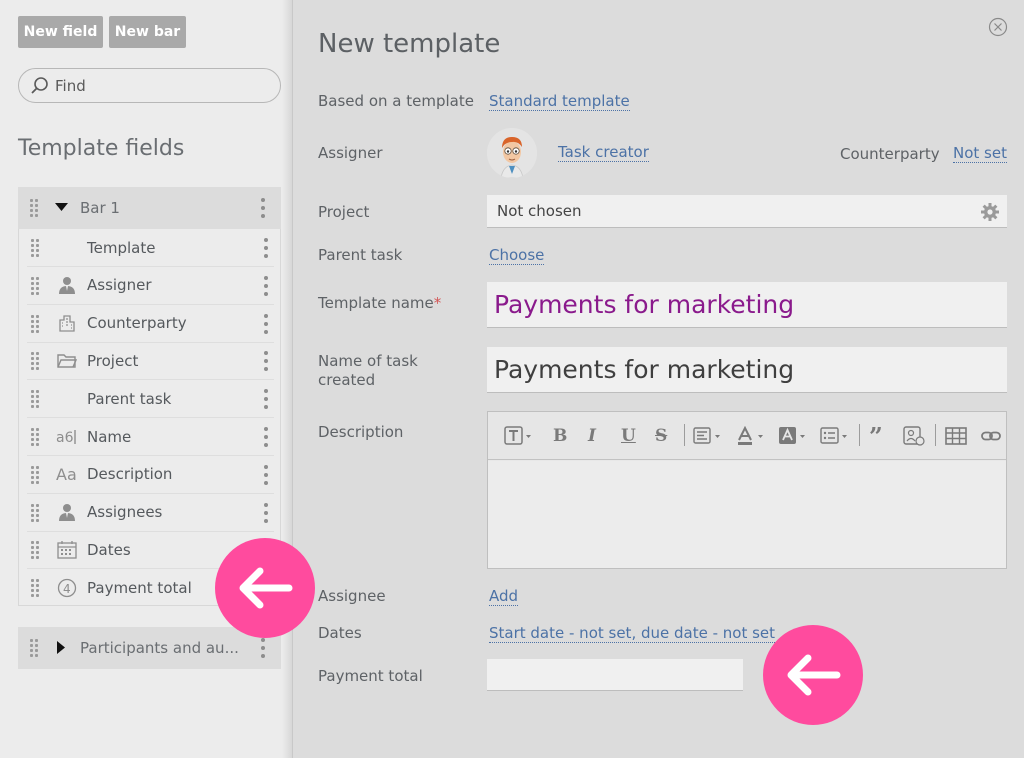  I want to click on field-row-description: Aa Description, so click(150, 475).